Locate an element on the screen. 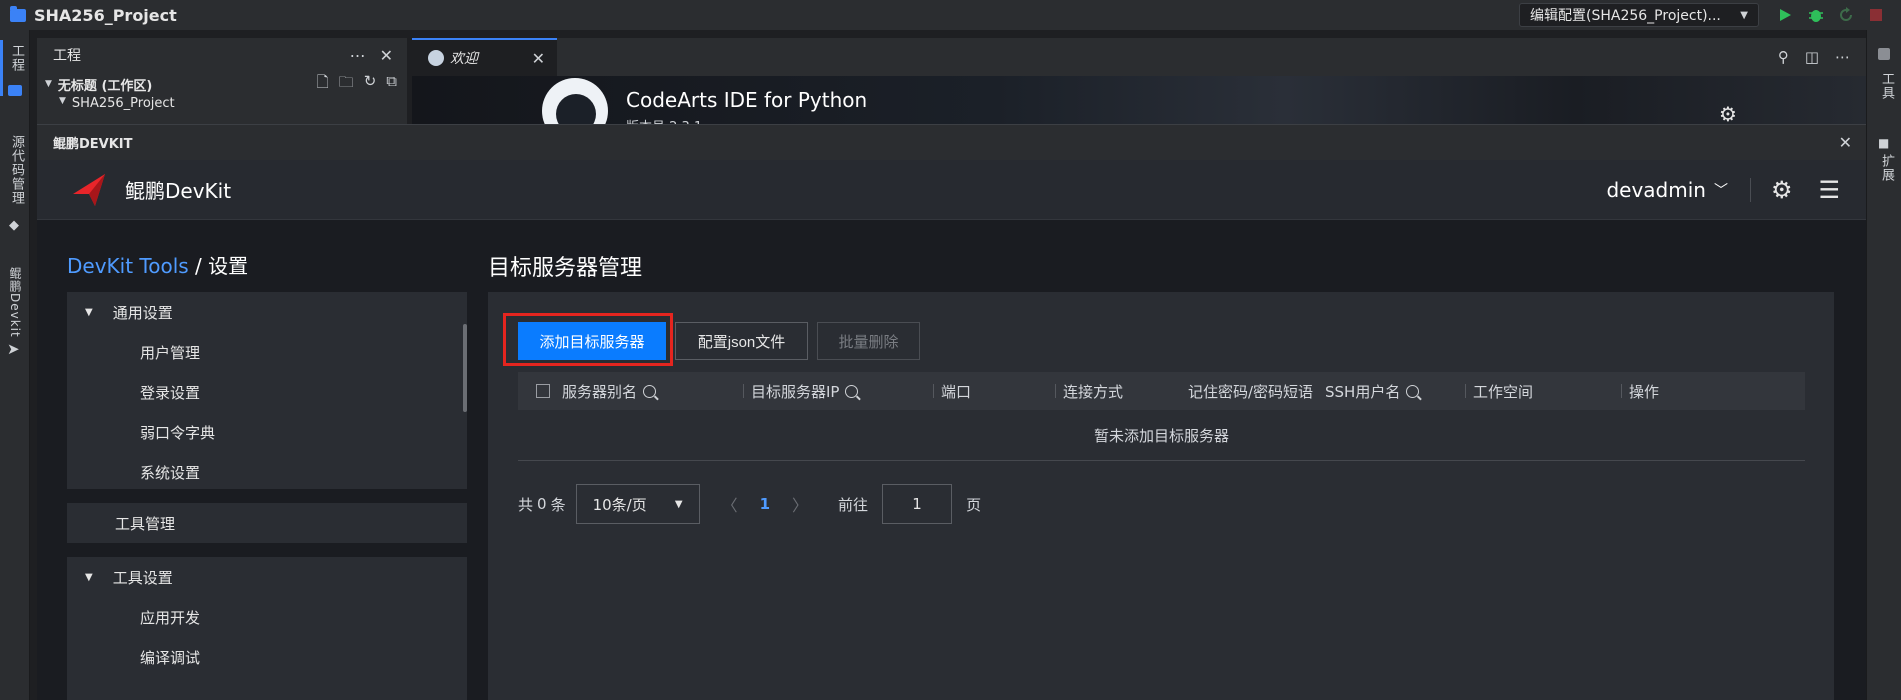 The width and height of the screenshot is (1901, 700). page-suffix: 页 is located at coordinates (974, 504).